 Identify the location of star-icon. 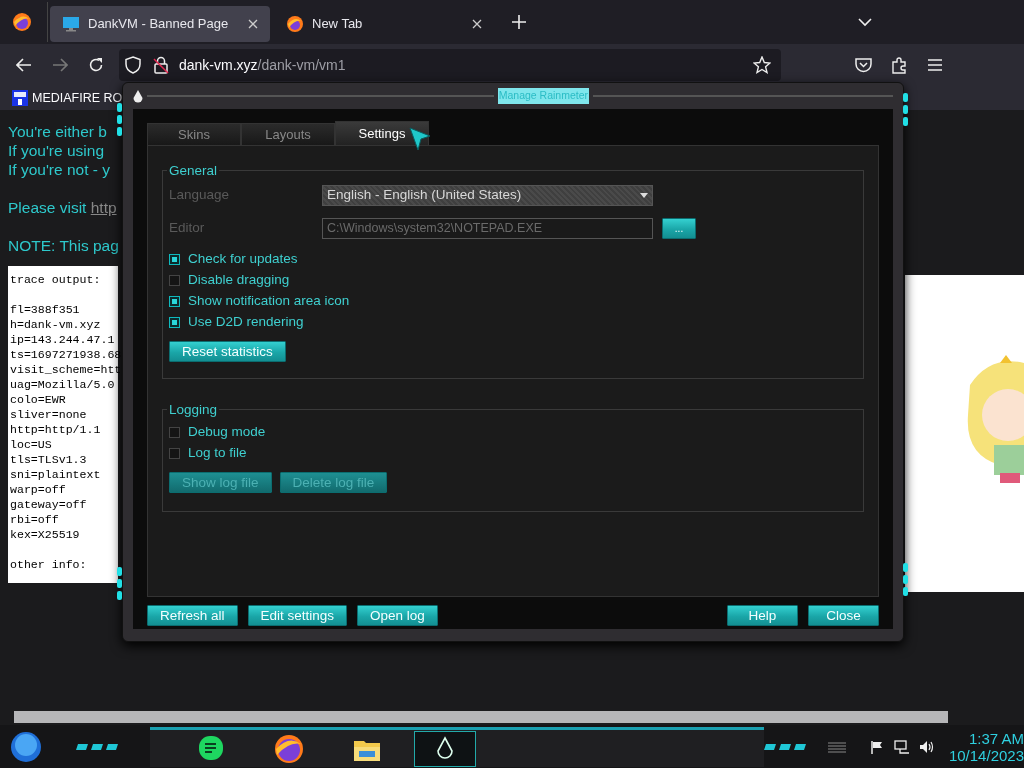
(762, 65).